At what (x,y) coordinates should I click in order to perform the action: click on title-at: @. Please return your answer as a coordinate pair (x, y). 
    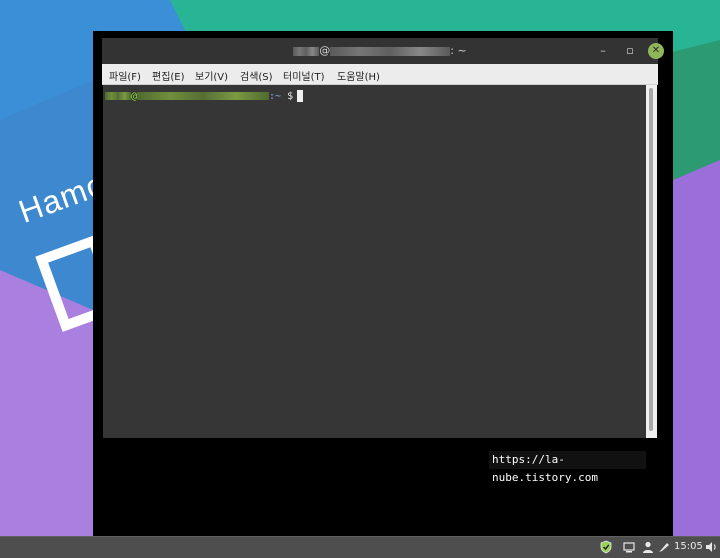
    Looking at the image, I should click on (325, 50).